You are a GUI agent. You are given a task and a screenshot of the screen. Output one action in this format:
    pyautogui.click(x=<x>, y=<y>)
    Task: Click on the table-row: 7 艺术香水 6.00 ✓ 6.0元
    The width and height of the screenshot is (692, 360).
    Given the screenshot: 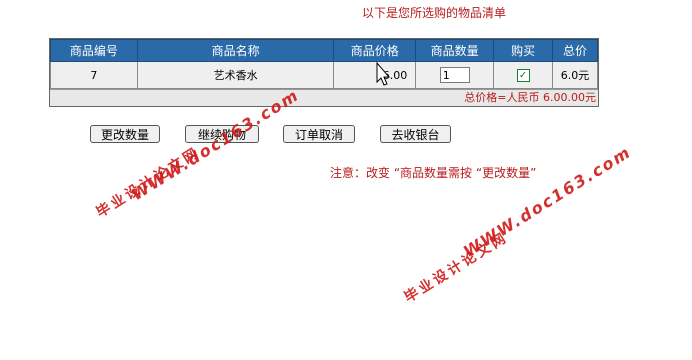 What is the action you would take?
    pyautogui.click(x=324, y=75)
    